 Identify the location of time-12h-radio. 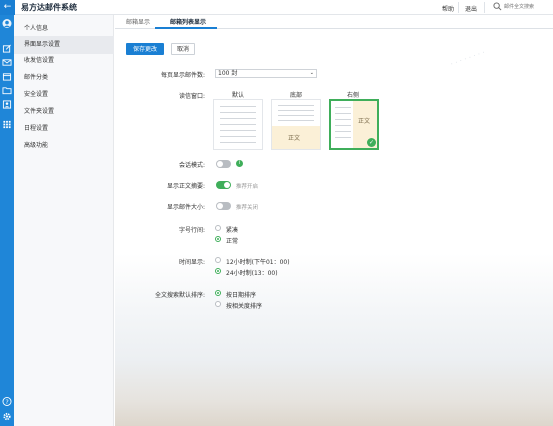
(218, 260).